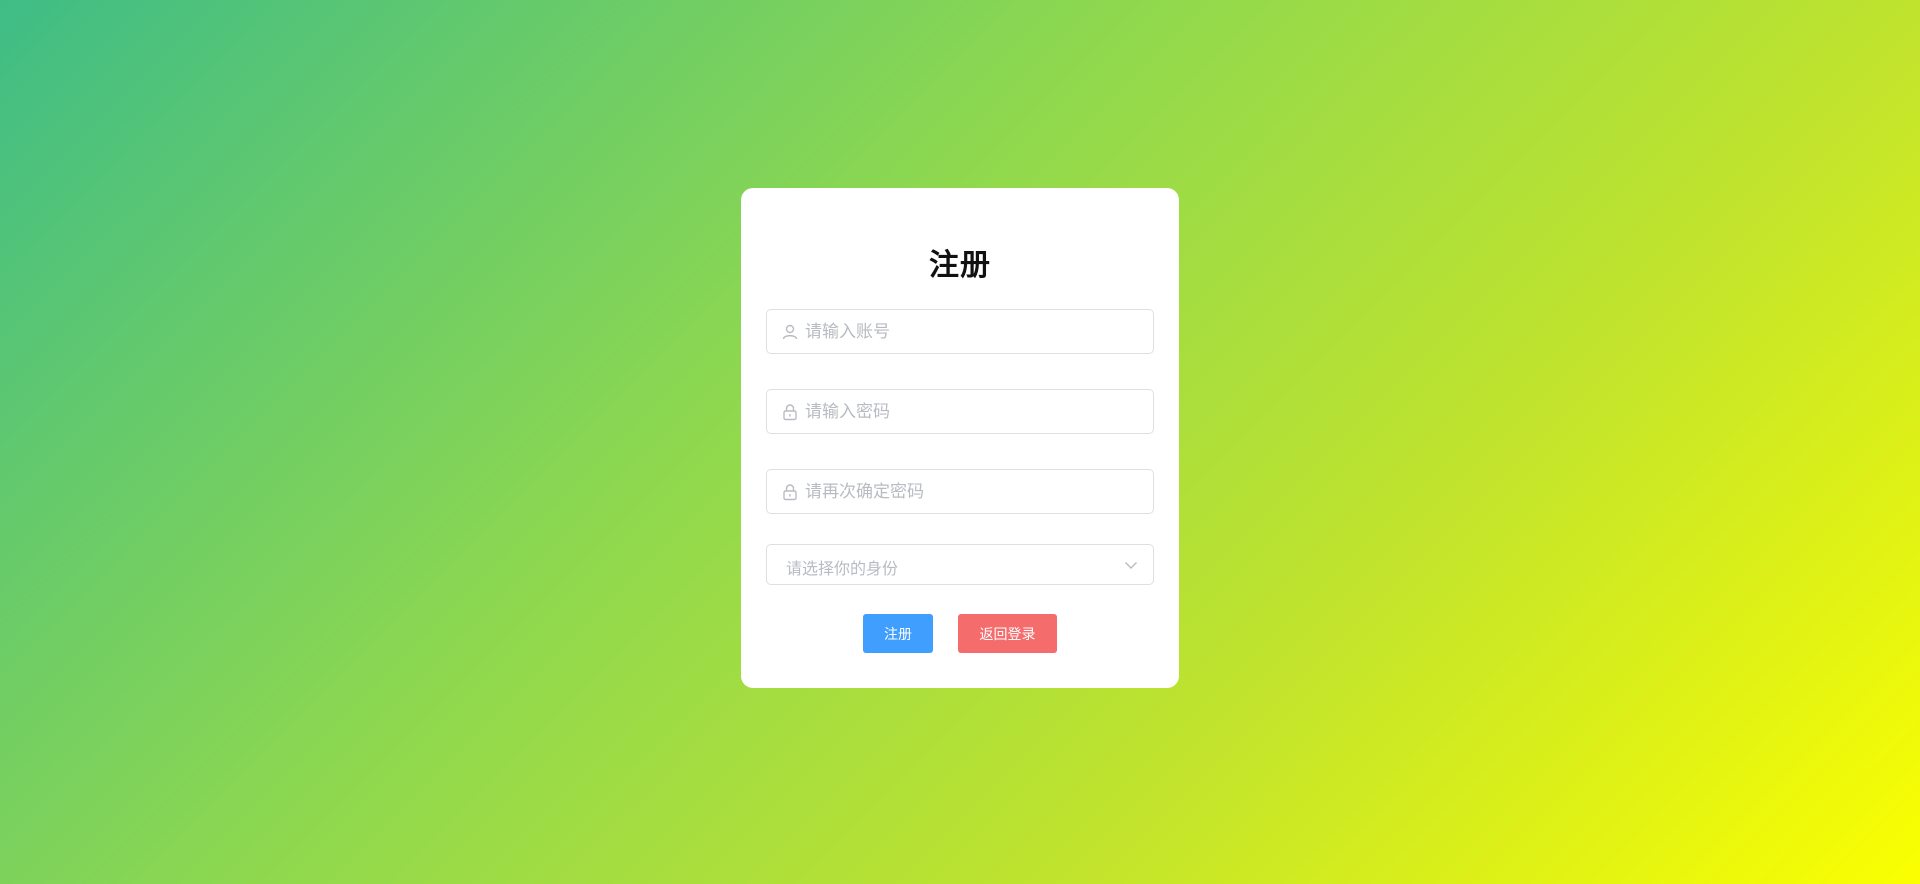 Image resolution: width=1920 pixels, height=884 pixels. What do you see at coordinates (898, 633) in the screenshot?
I see `register-button: 注册` at bounding box center [898, 633].